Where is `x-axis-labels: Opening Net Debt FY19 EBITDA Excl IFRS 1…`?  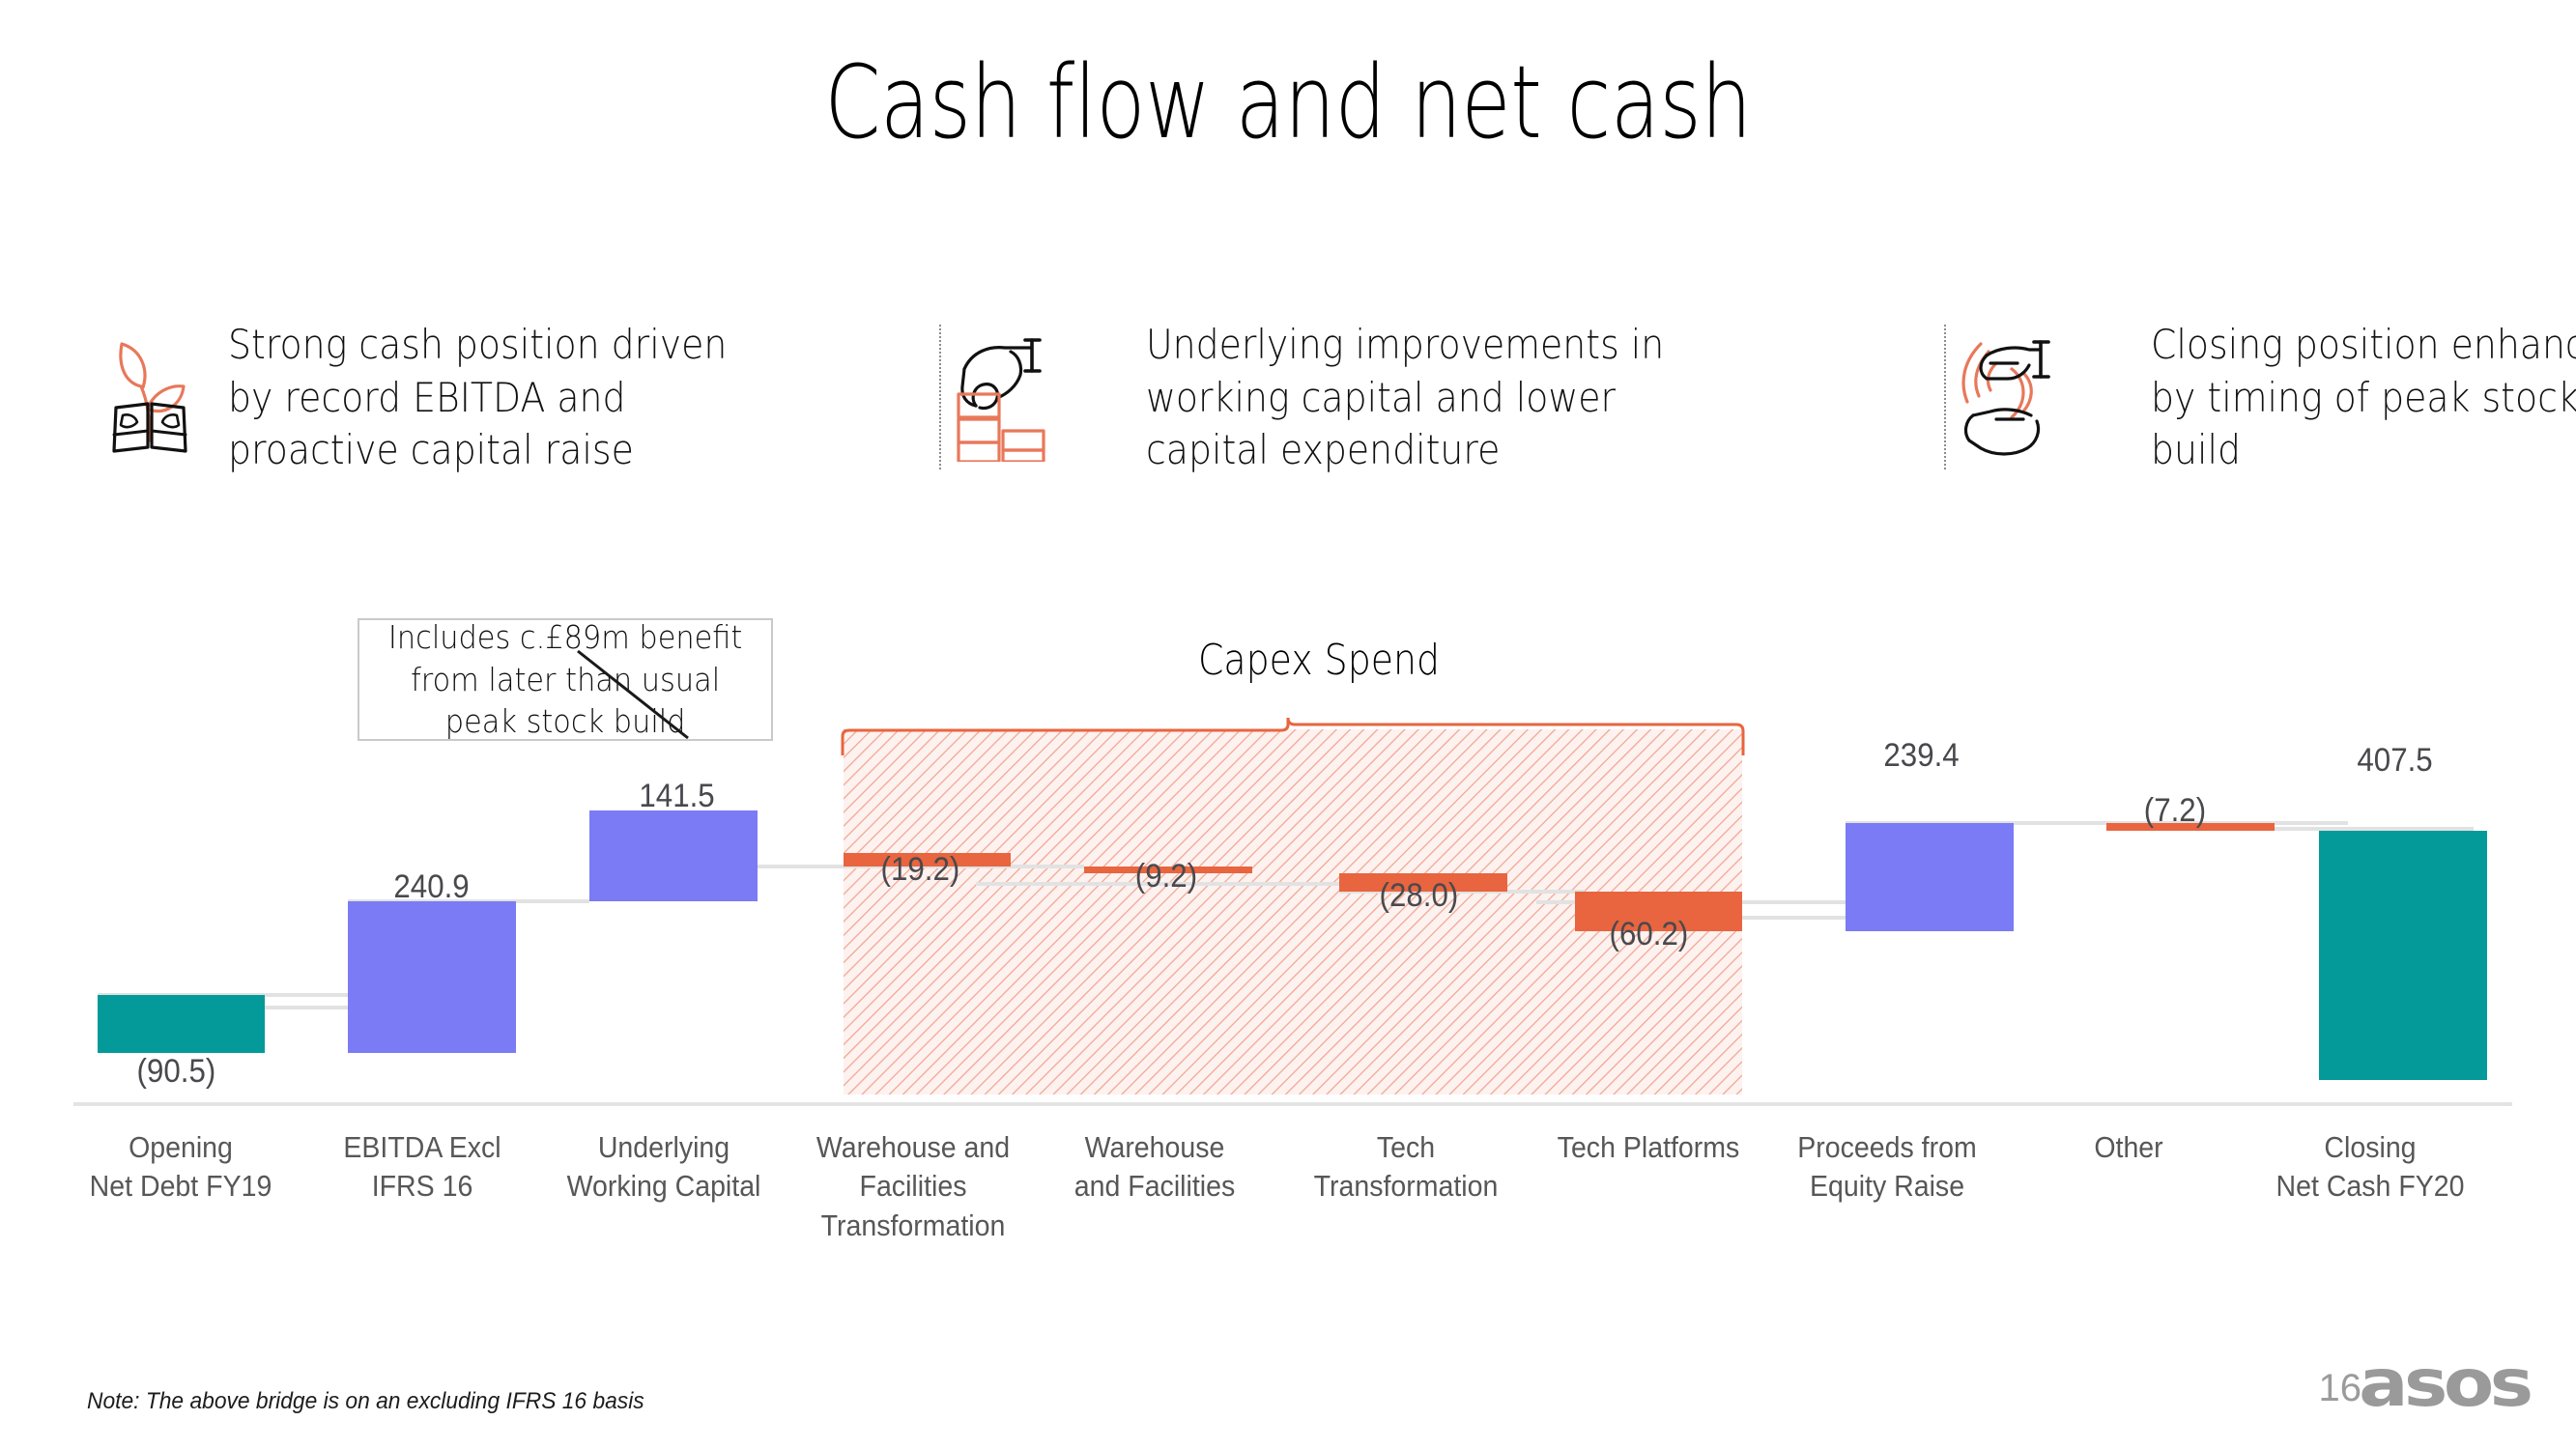 x-axis-labels: Opening Net Debt FY19 EBITDA Excl IFRS 1… is located at coordinates (1288, 1186).